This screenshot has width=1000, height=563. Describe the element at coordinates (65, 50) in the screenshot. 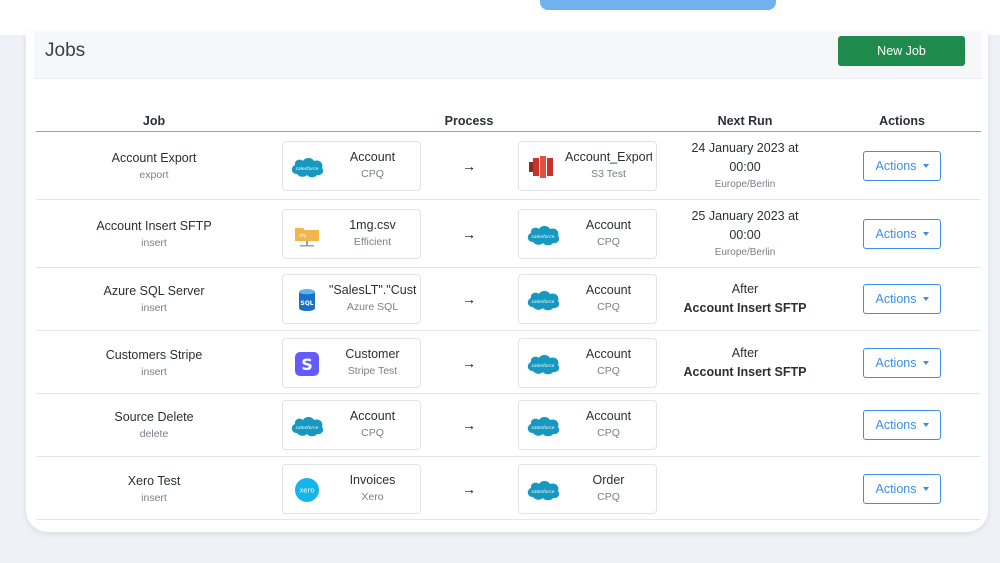

I see `page-title: Jobs` at that location.